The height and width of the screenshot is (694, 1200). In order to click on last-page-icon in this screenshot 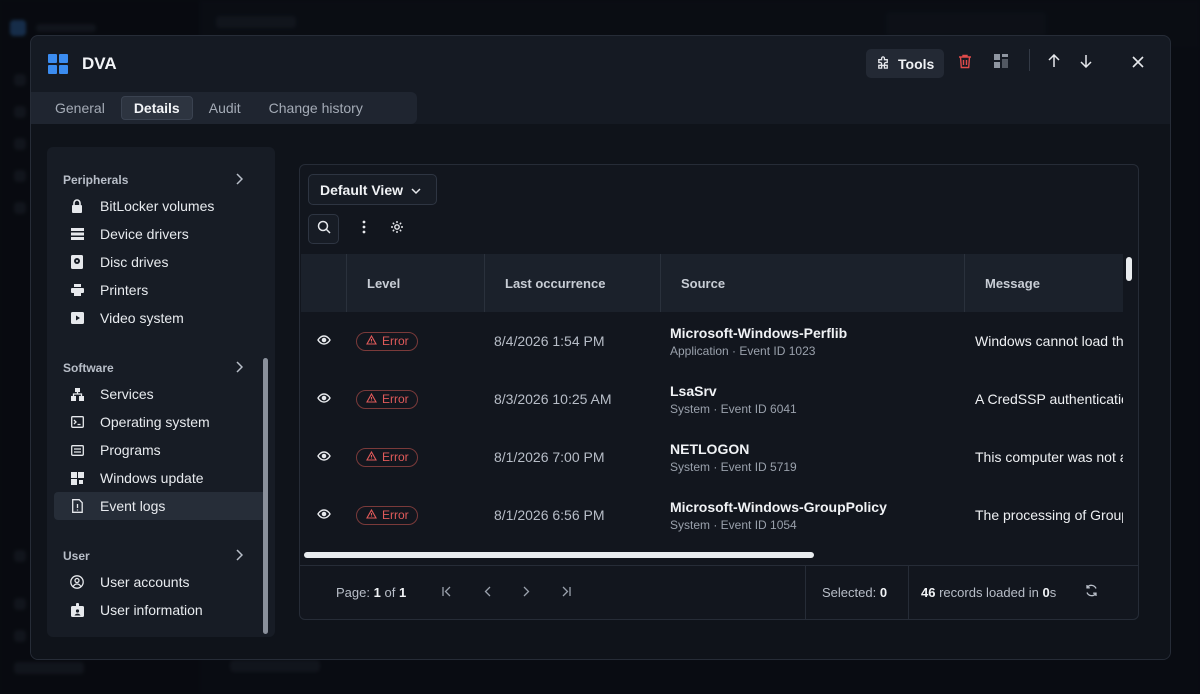, I will do `click(566, 593)`.